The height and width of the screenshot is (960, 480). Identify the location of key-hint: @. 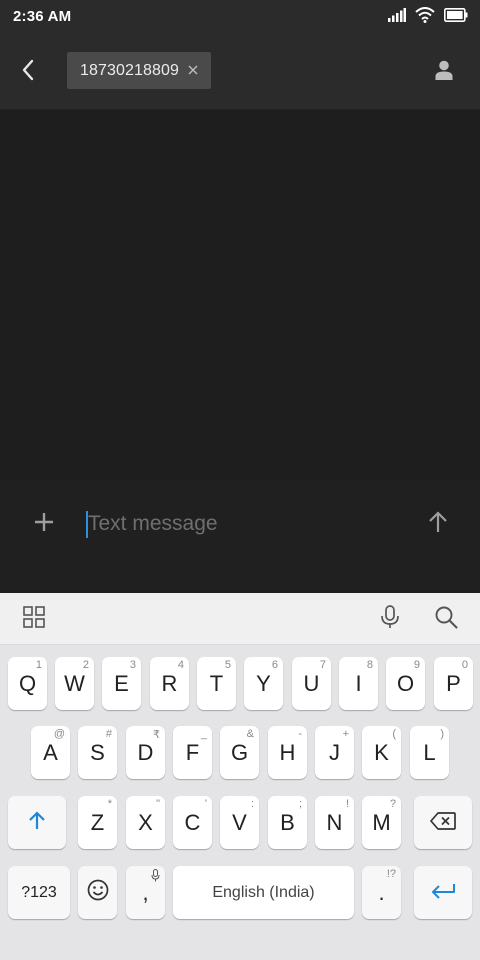
(59, 734).